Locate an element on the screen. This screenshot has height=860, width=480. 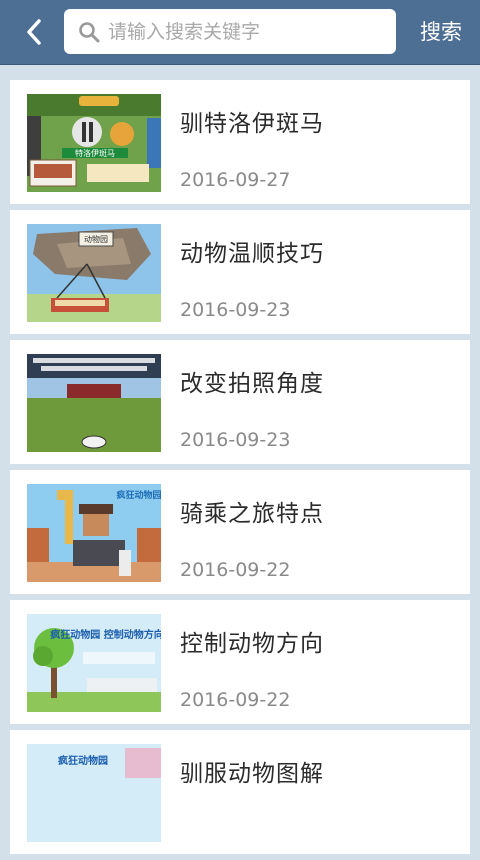
article-thumbnail: 疯狂动物园 控制动物方向技巧 is located at coordinates (94, 663).